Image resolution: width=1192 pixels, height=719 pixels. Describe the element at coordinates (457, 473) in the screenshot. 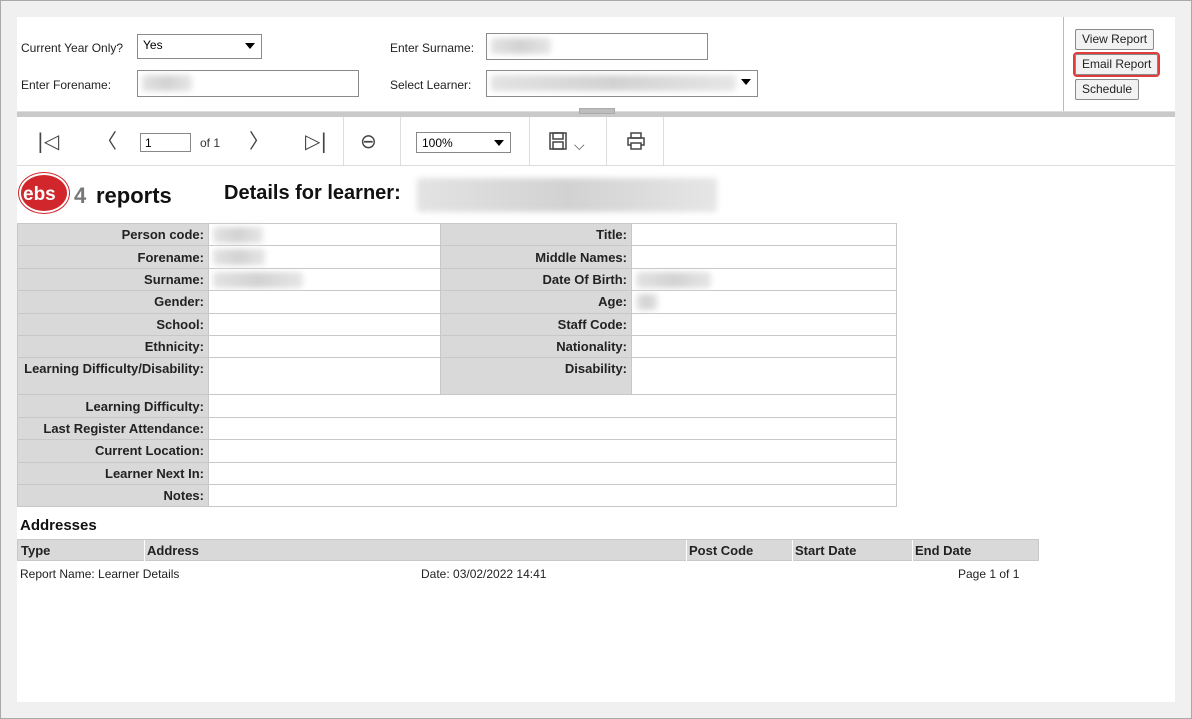

I see `table-row: Learner Next In:` at that location.